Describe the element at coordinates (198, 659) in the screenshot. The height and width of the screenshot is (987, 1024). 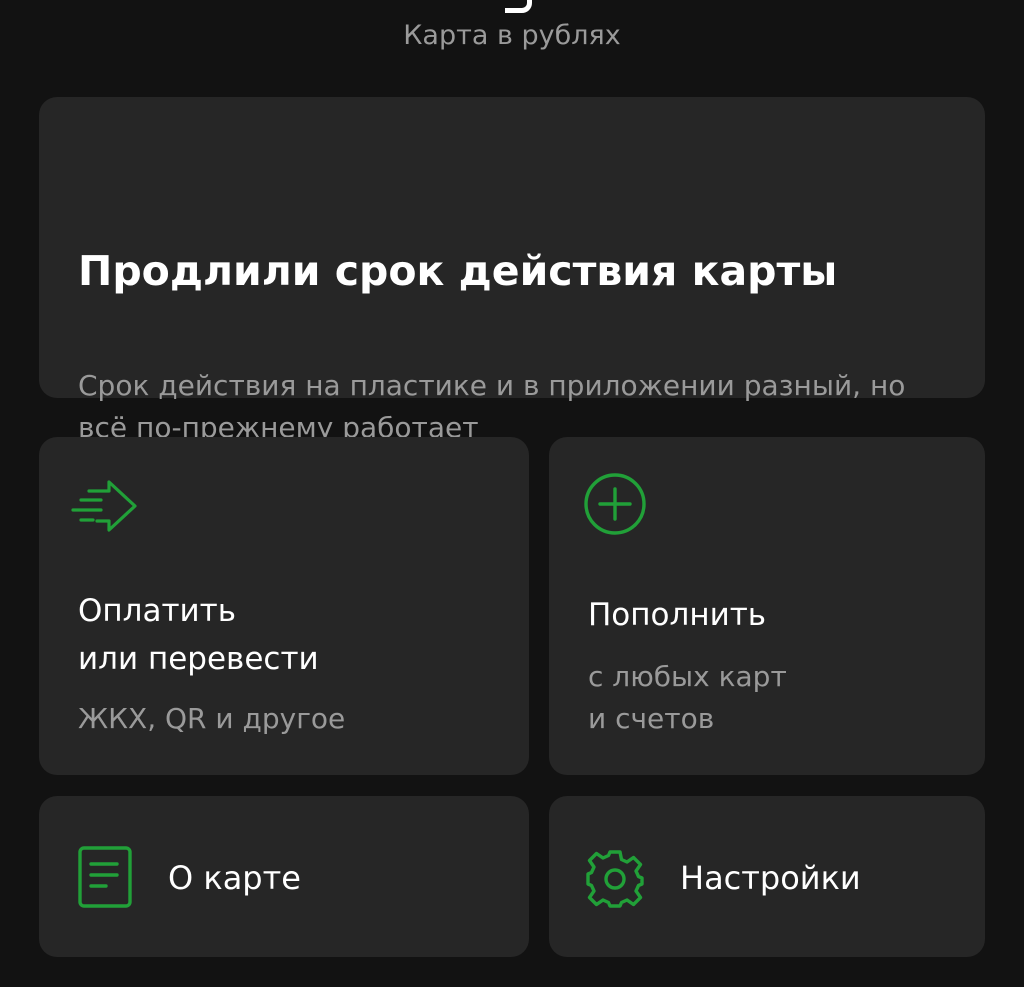
I see `pay-title-line2: или перевести` at that location.